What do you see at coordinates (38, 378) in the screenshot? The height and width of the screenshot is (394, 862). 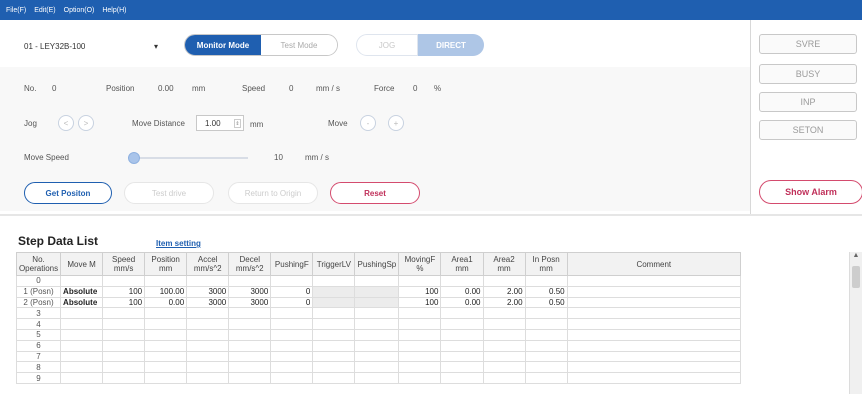 I see `table-cell: 9` at bounding box center [38, 378].